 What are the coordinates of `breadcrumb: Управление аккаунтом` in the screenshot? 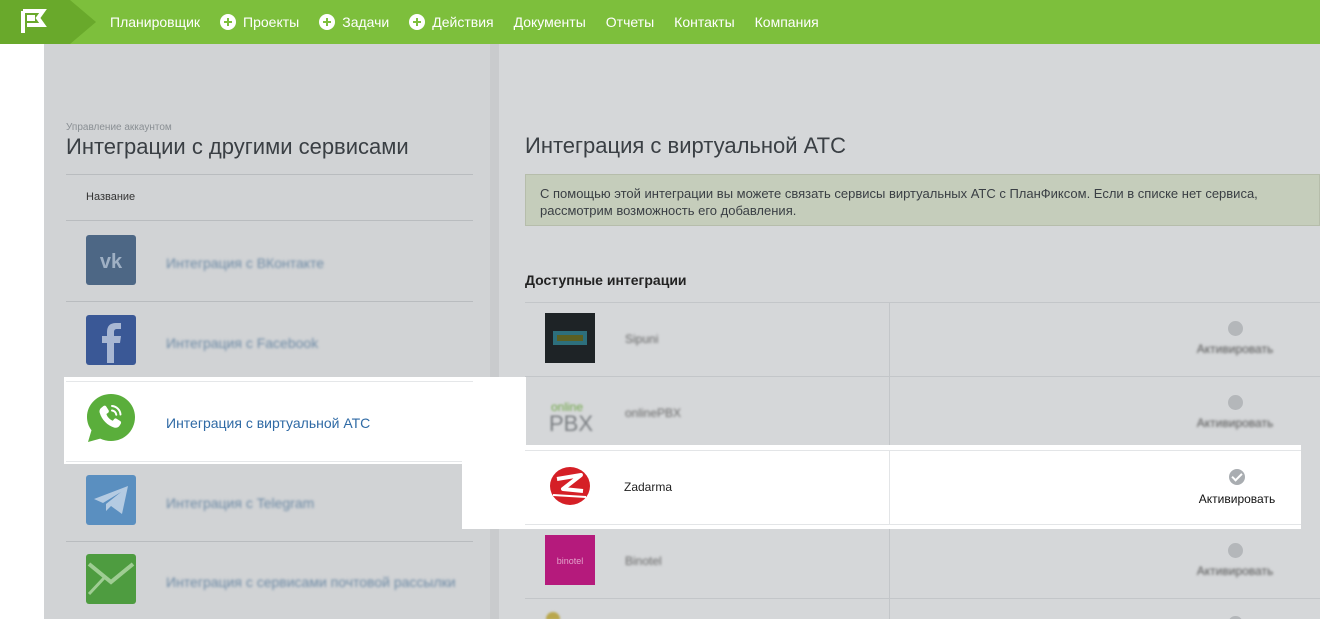 It's located at (119, 127).